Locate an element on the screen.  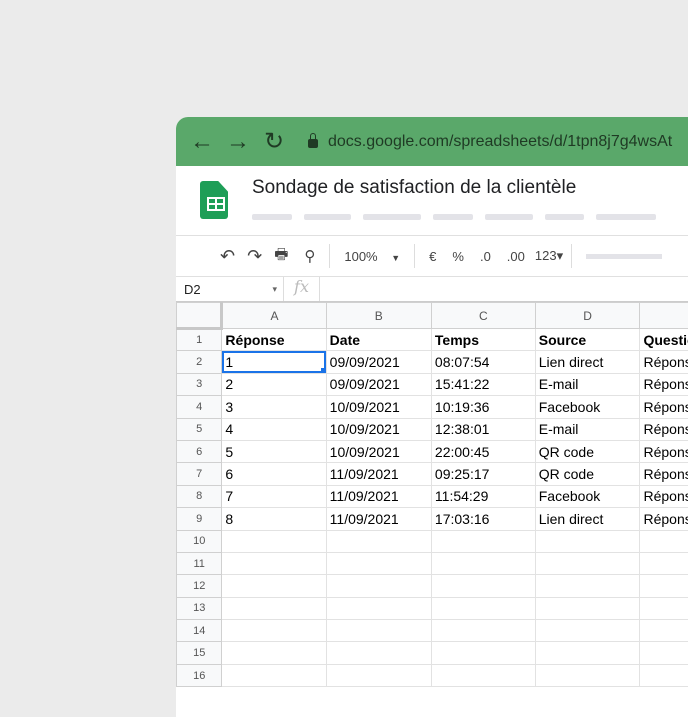
row-header: 9 is located at coordinates (199, 519).